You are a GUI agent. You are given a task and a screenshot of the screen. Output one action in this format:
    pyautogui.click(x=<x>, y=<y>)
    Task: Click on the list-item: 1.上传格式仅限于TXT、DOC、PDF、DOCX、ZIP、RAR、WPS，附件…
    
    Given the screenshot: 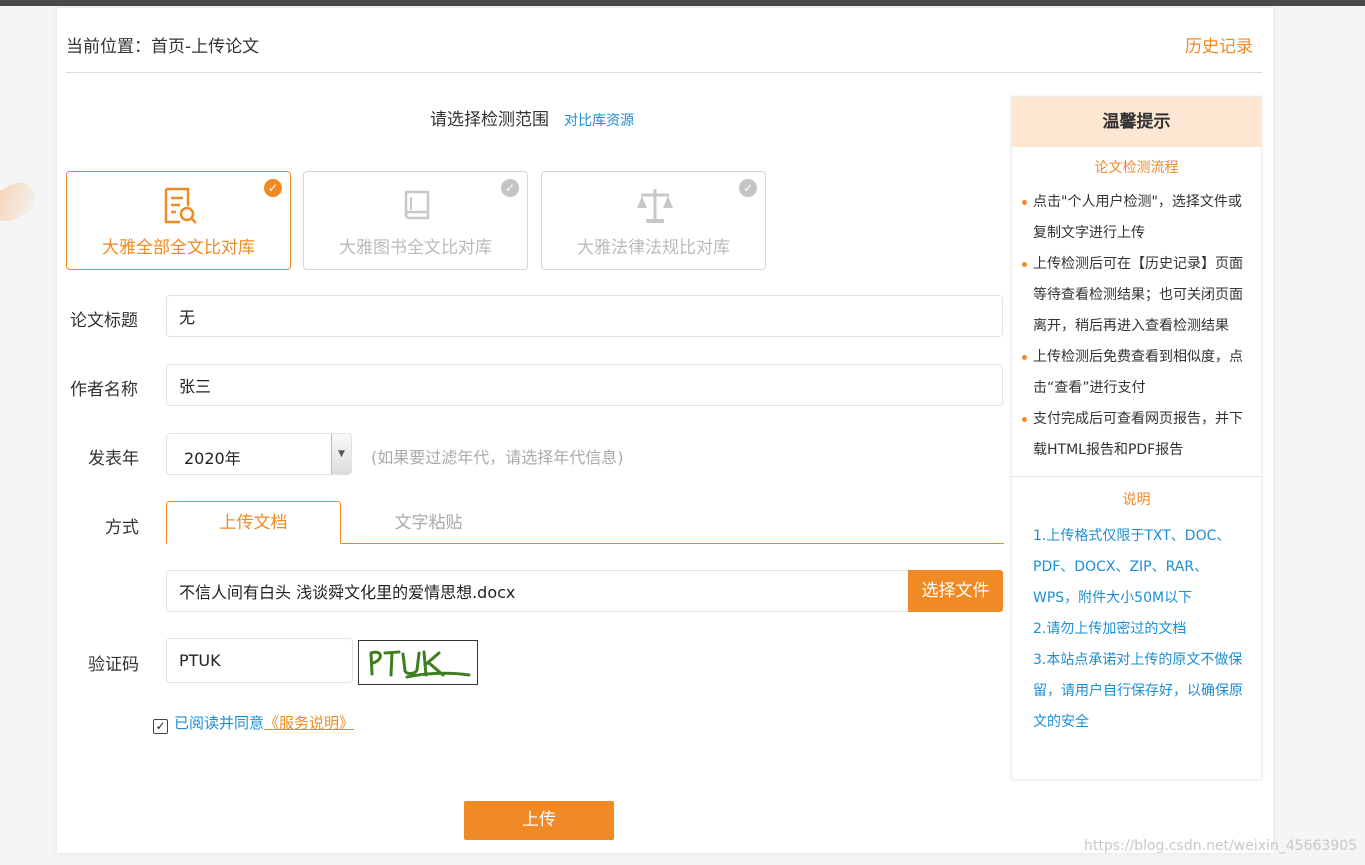 What is the action you would take?
    pyautogui.click(x=1132, y=567)
    